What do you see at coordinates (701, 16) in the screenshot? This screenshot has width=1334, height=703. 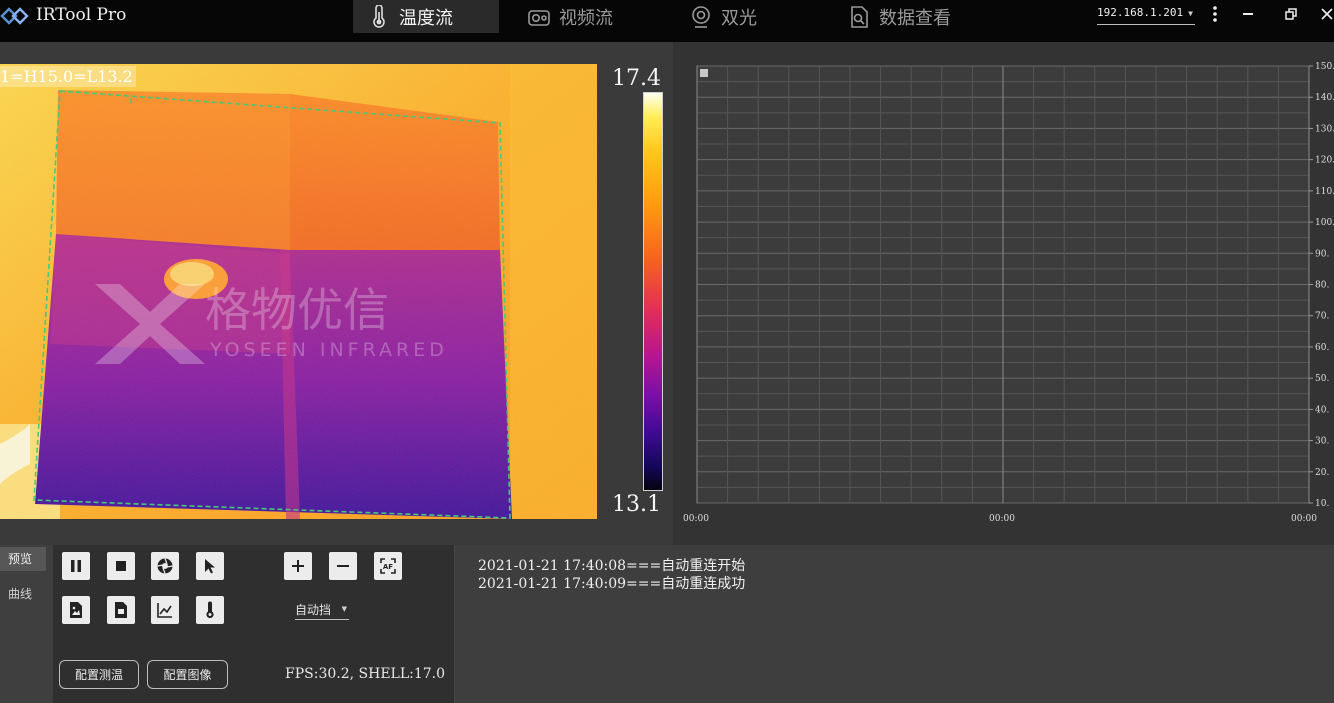 I see `webcam-icon` at bounding box center [701, 16].